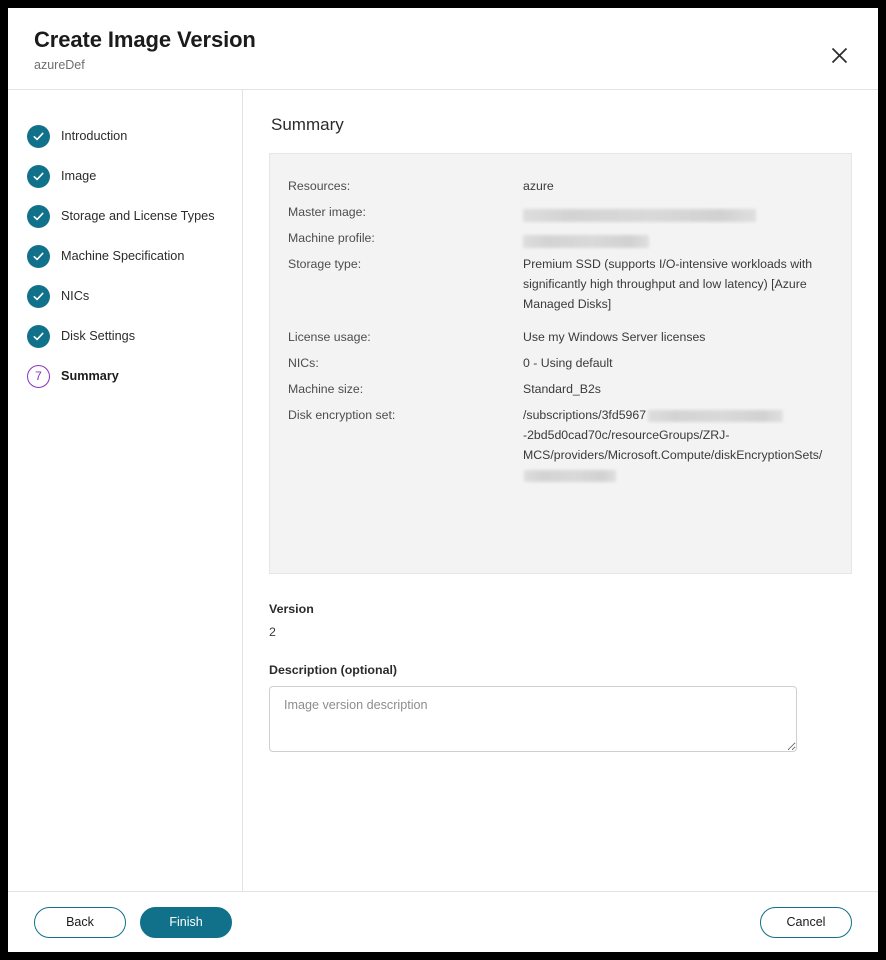 Image resolution: width=886 pixels, height=960 pixels. Describe the element at coordinates (291, 609) in the screenshot. I see `version-label: Version` at that location.